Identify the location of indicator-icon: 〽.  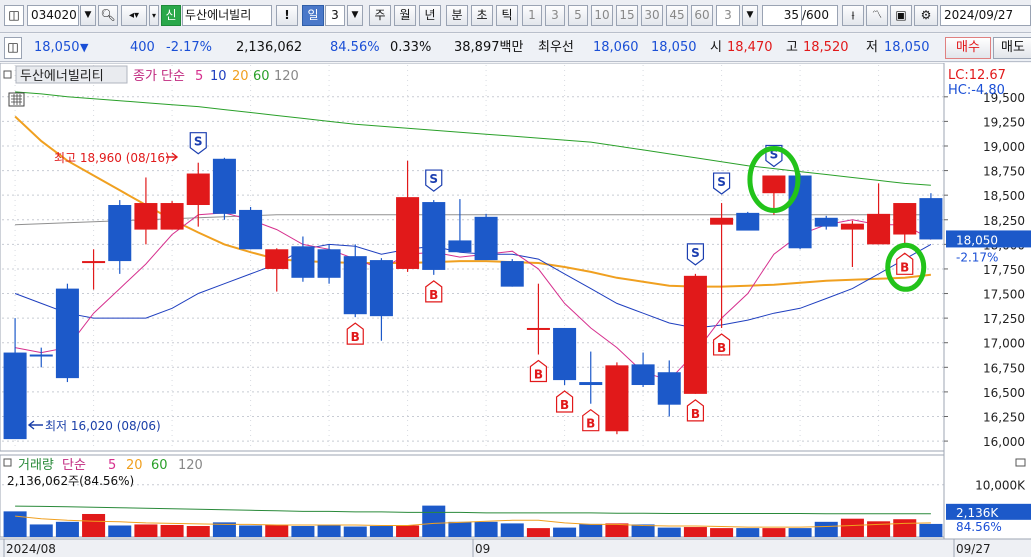
(877, 15).